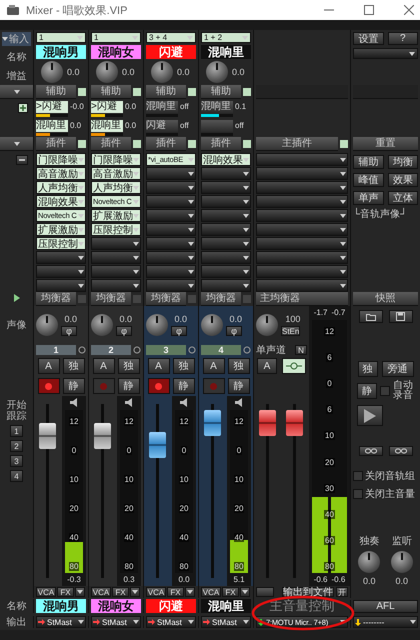 This screenshot has width=420, height=640. Describe the element at coordinates (358, 476) in the screenshot. I see `checkbox` at that location.